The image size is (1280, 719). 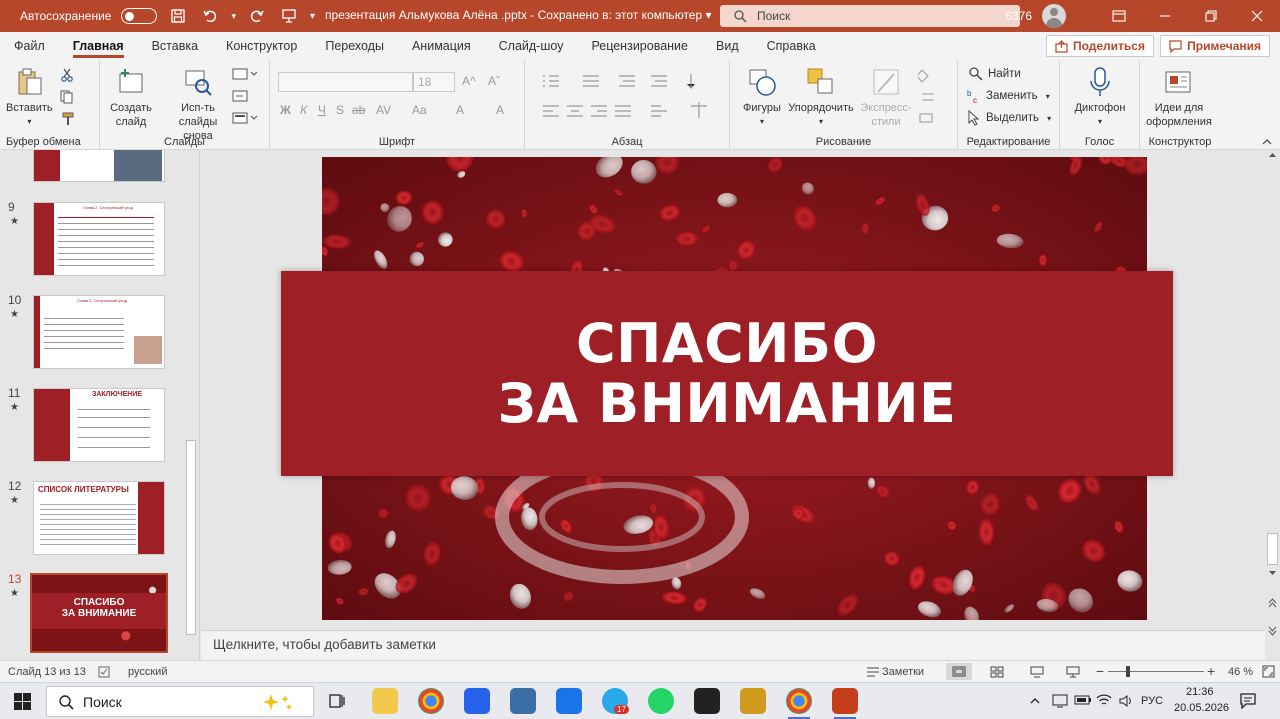 What do you see at coordinates (261, 46) in the screenshot?
I see `tab-design: Конструктор` at bounding box center [261, 46].